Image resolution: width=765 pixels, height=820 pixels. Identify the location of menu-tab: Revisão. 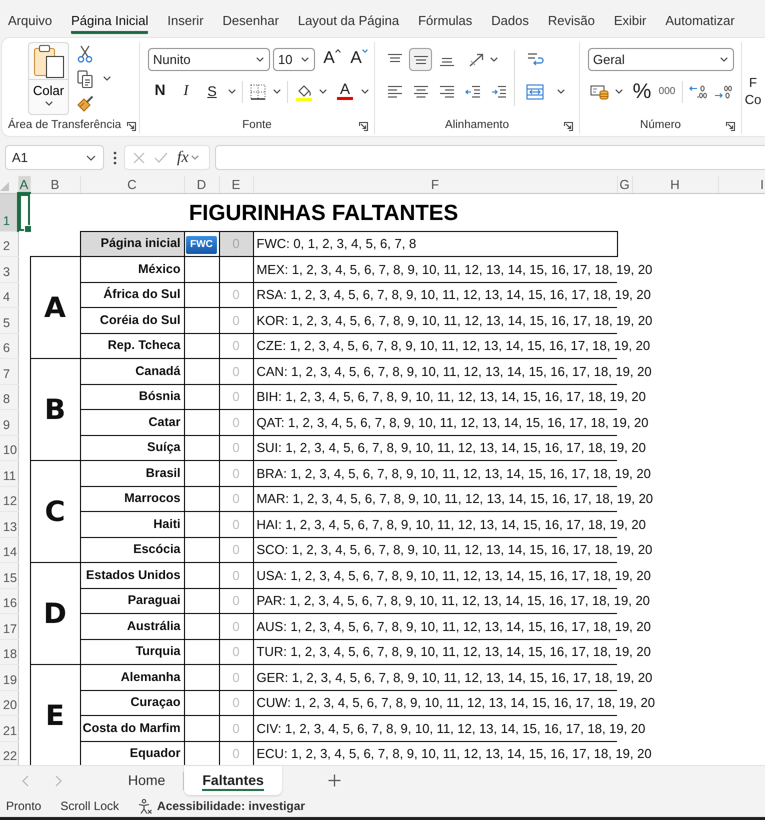
(571, 23).